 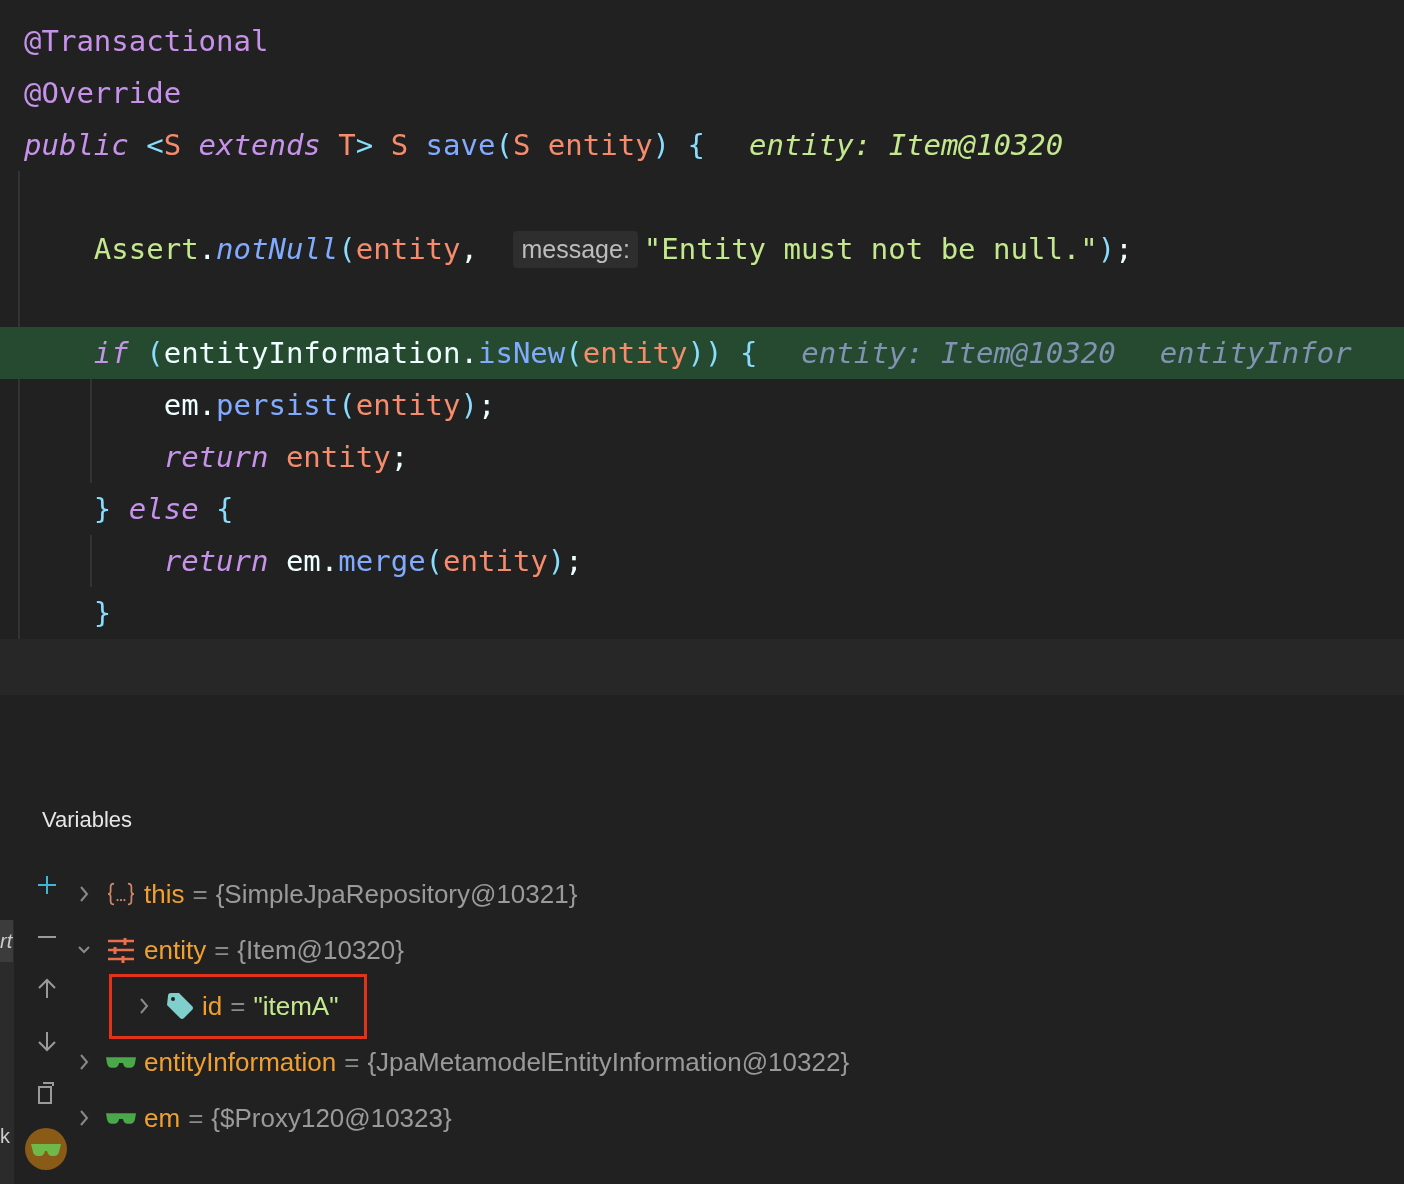 I want to click on code-token: save, so click(x=460, y=145).